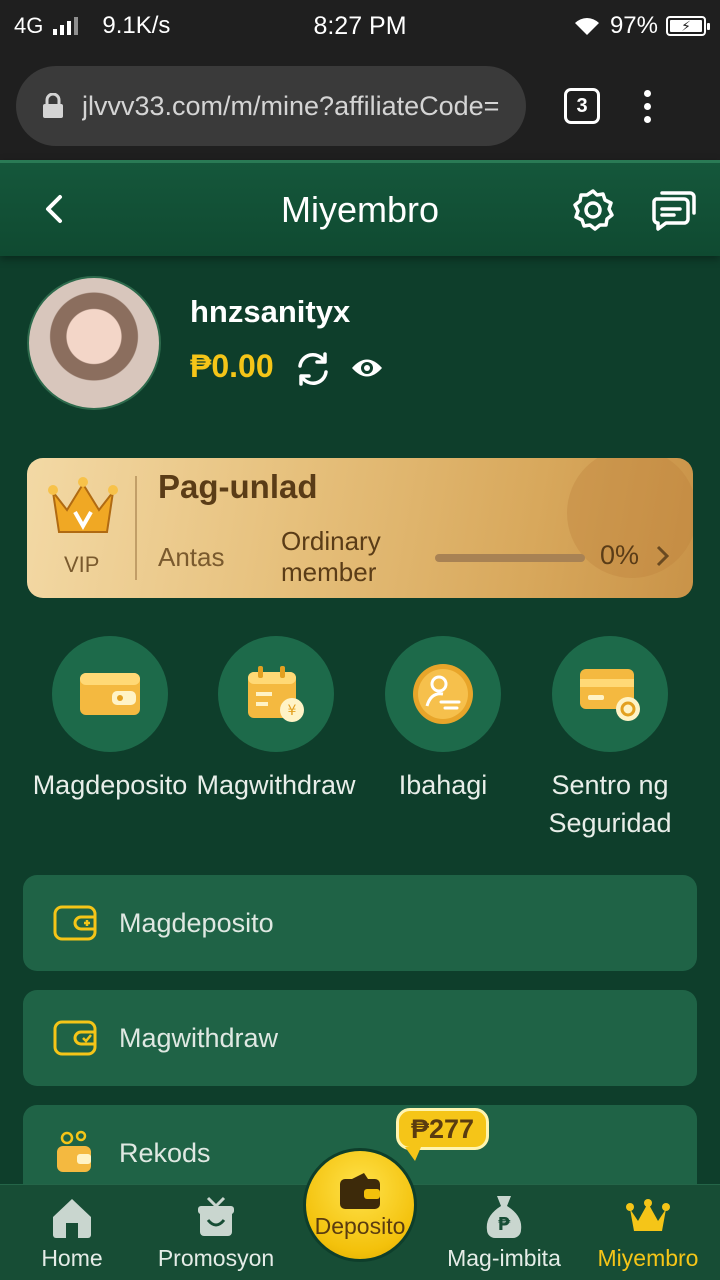  I want to click on quick-action-share: Ibahagi, so click(443, 720).